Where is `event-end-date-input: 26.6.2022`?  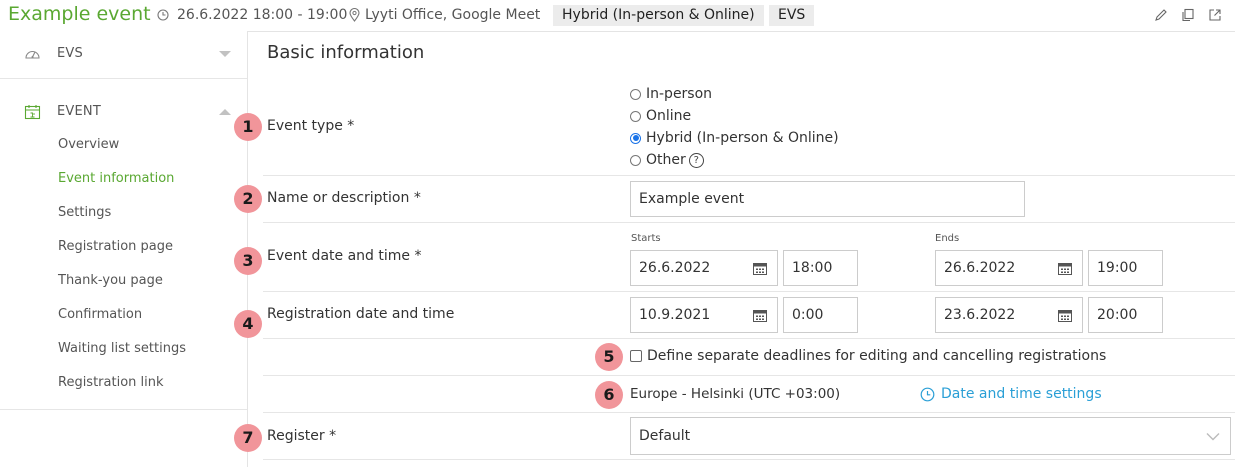 event-end-date-input: 26.6.2022 is located at coordinates (1009, 268).